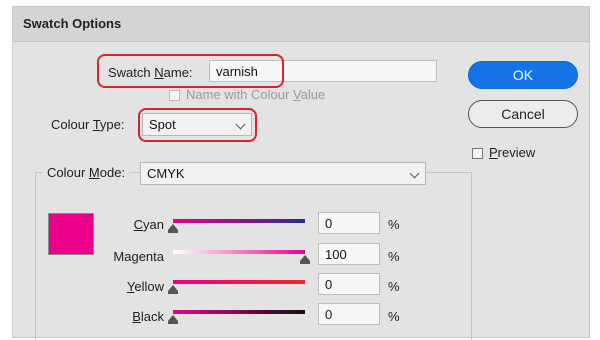 Image resolution: width=600 pixels, height=340 pixels. What do you see at coordinates (150, 72) in the screenshot?
I see `swatch-name-label: Swatch Name:` at bounding box center [150, 72].